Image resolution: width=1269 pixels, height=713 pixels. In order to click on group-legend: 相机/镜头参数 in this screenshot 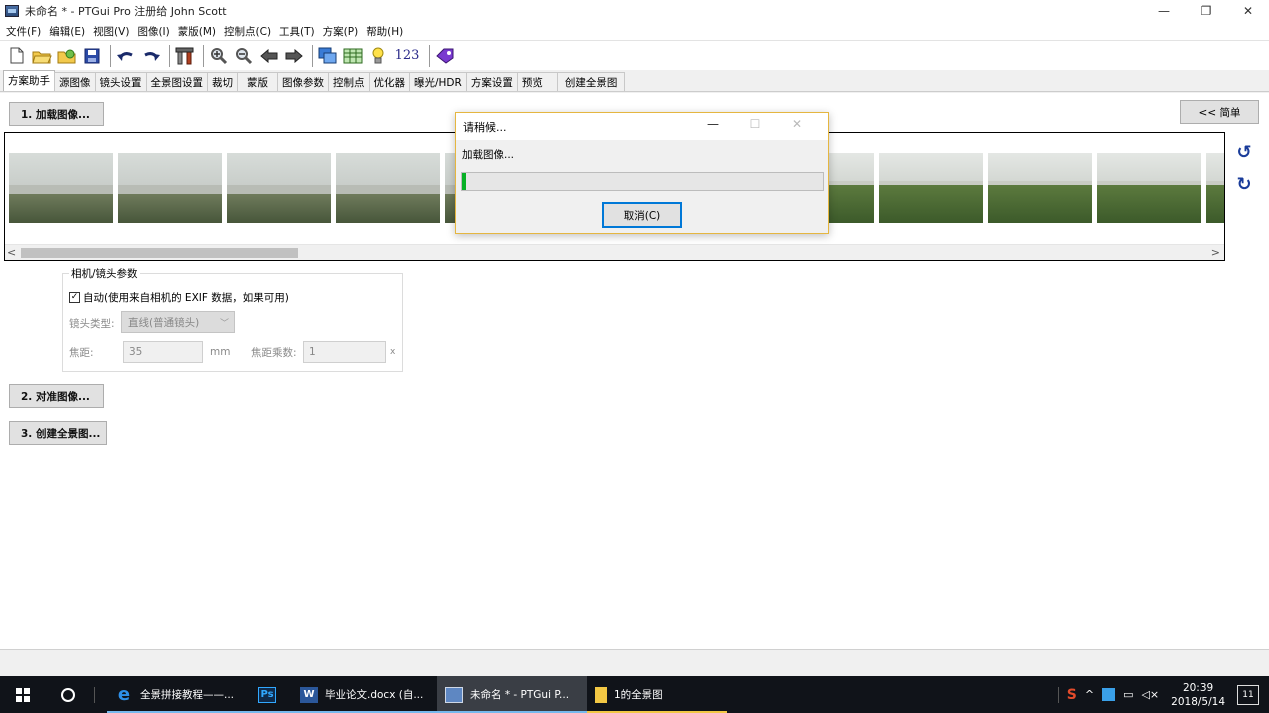, I will do `click(104, 273)`.